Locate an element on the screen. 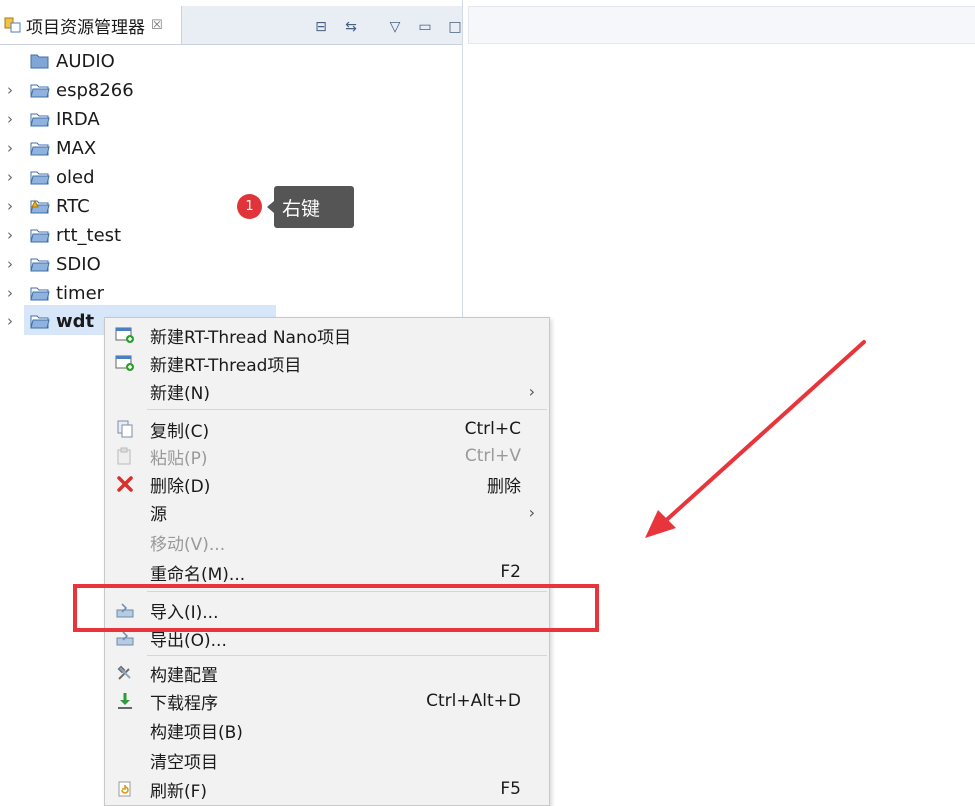 The image size is (975, 806). menu-item-label: 新建(N) is located at coordinates (180, 393).